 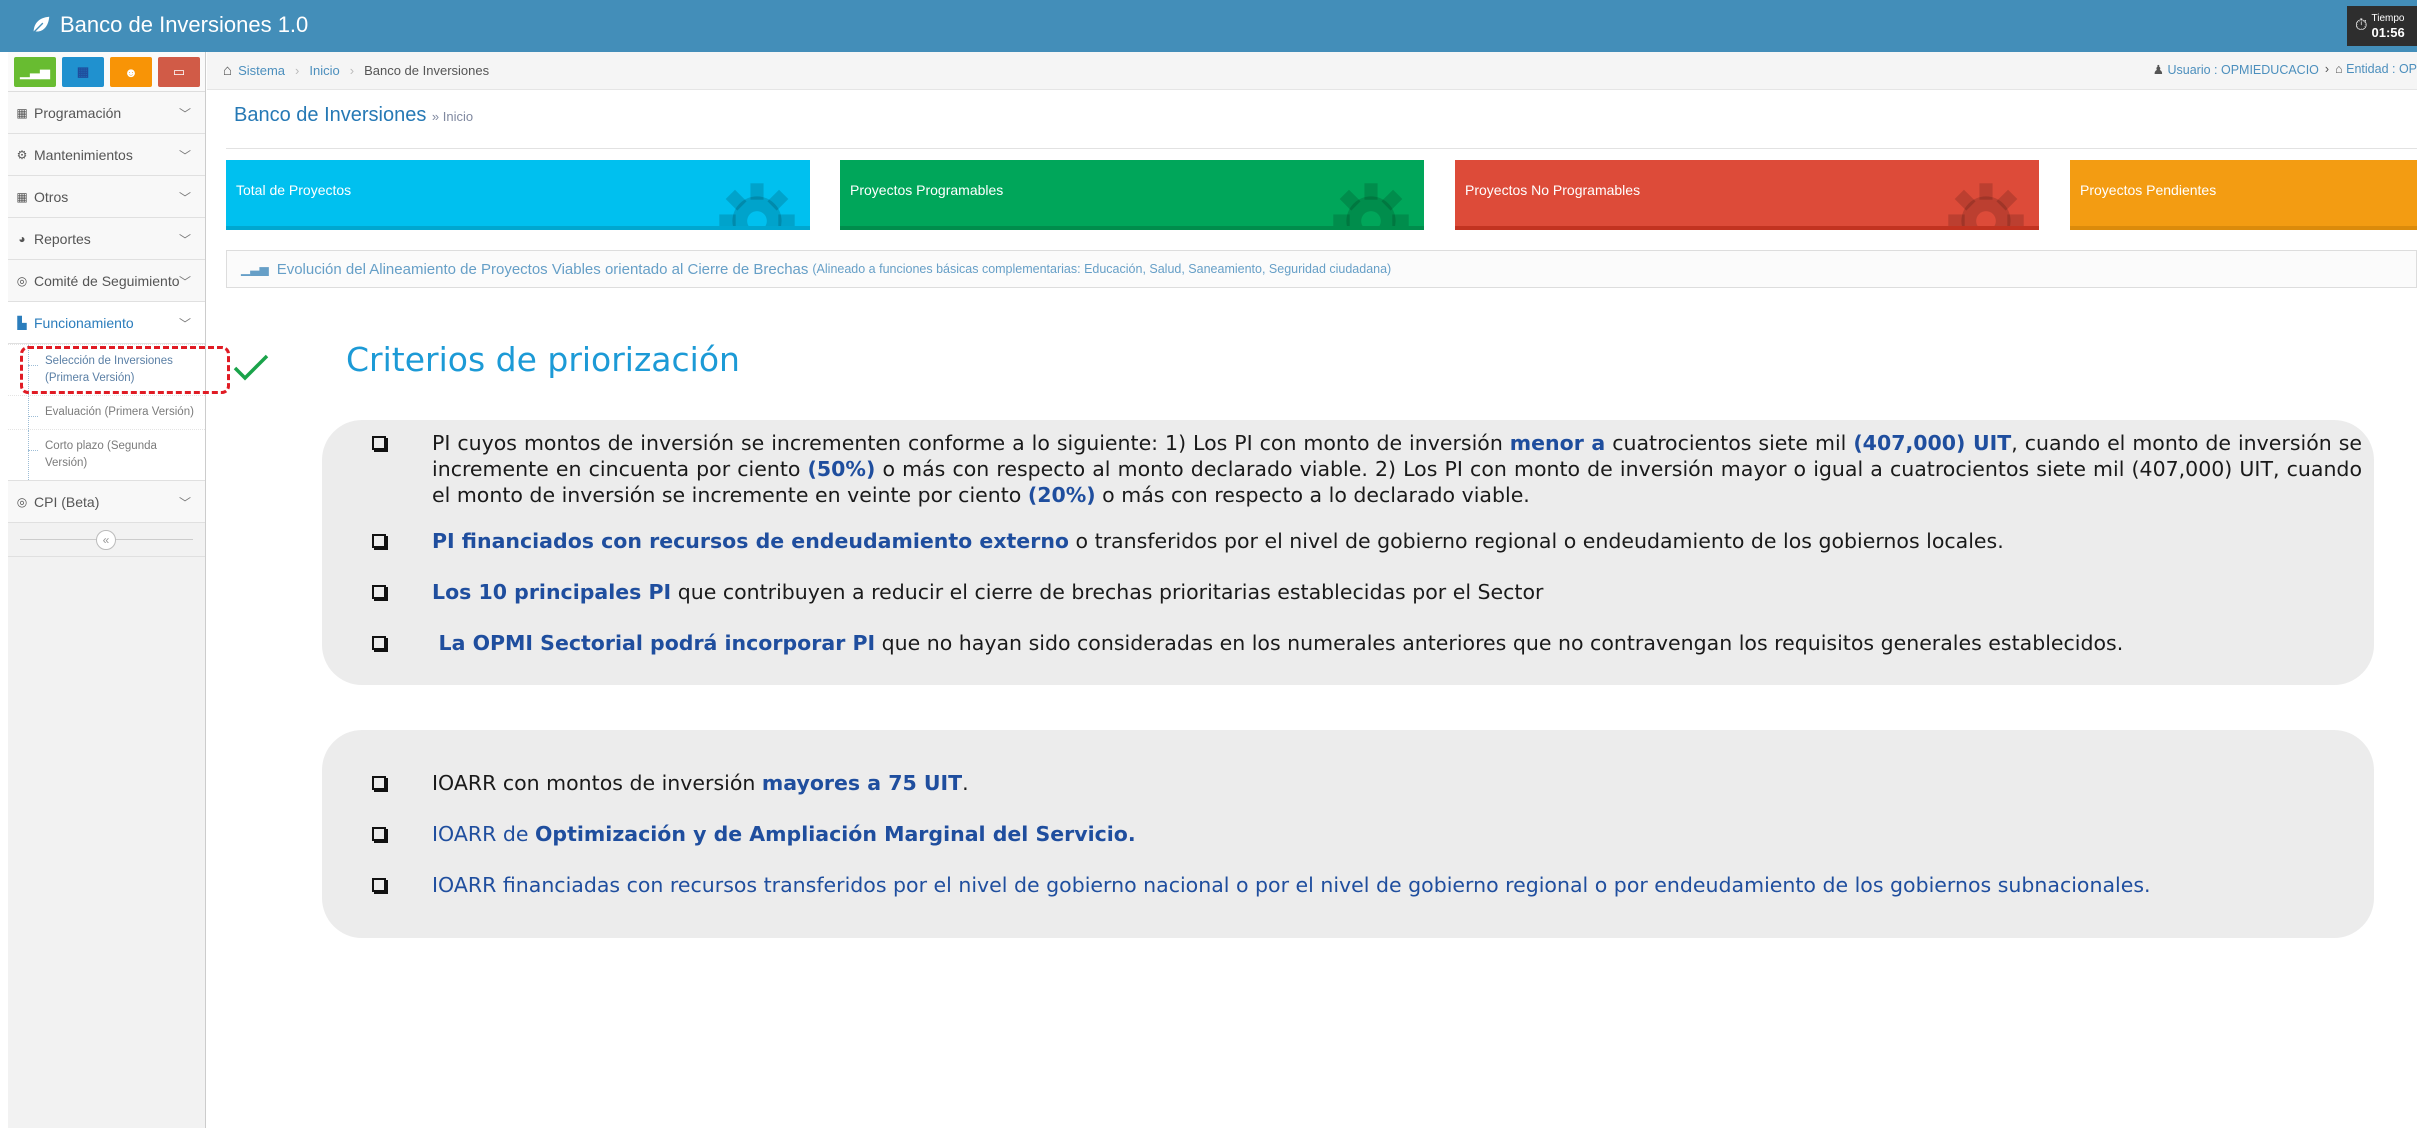 I want to click on app-brand: Banco de Inversiones 1.0, so click(x=169, y=25).